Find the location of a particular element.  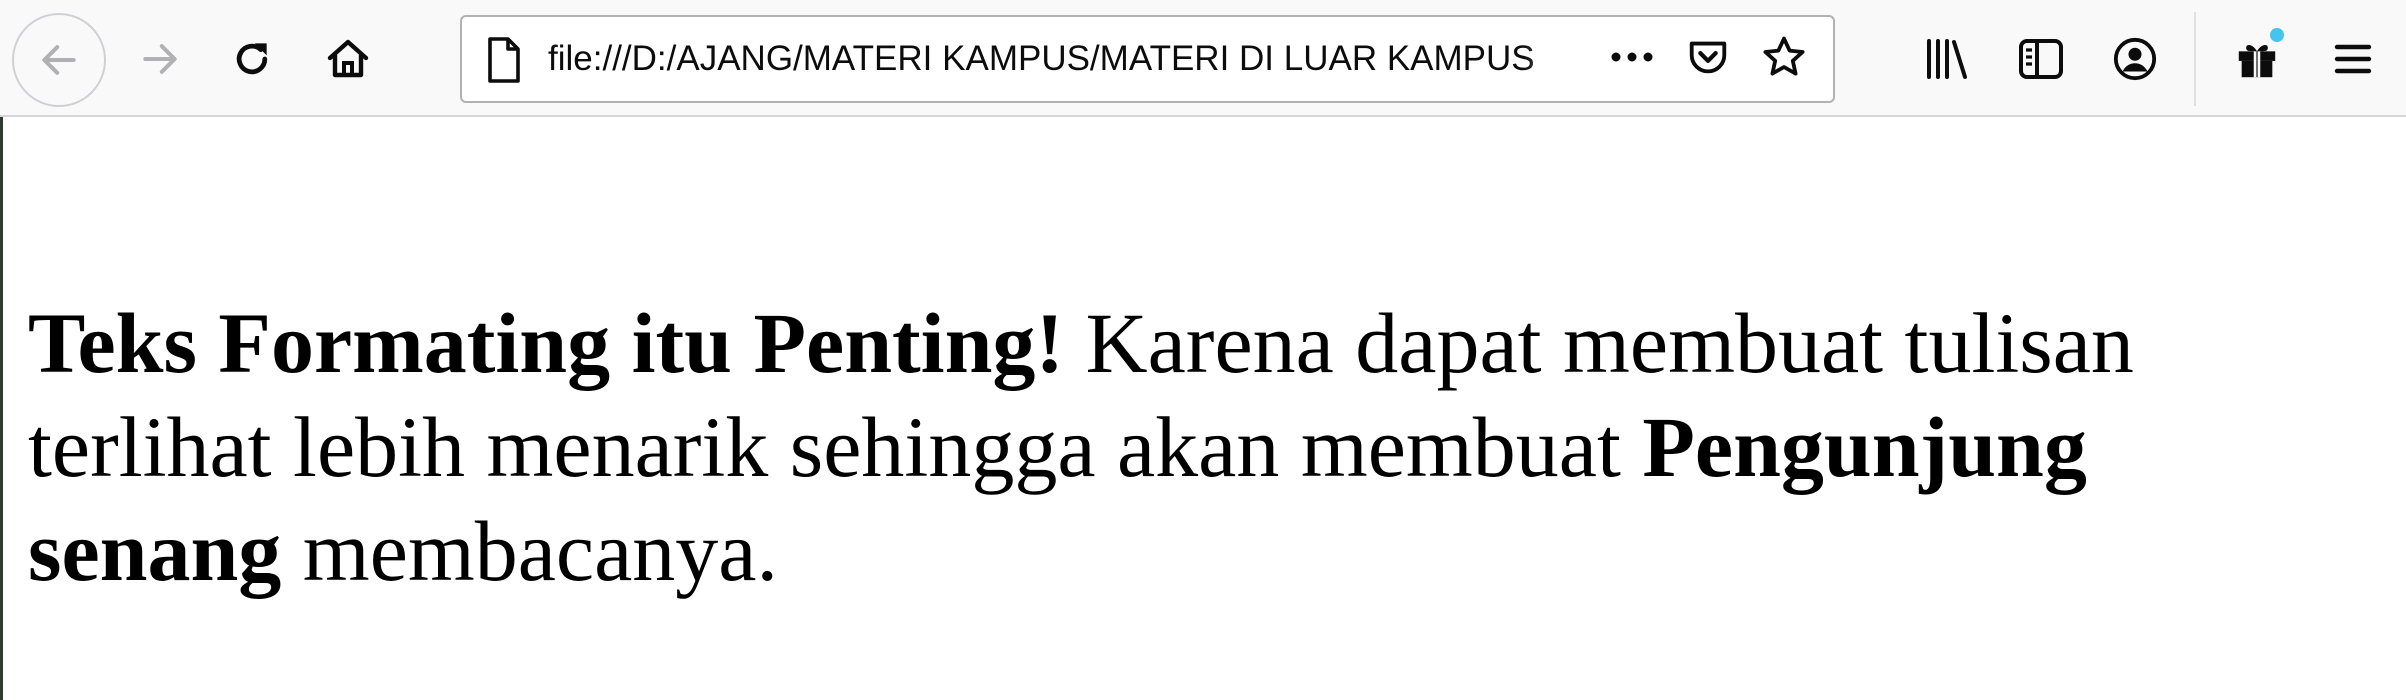

account-button is located at coordinates (2135, 59).